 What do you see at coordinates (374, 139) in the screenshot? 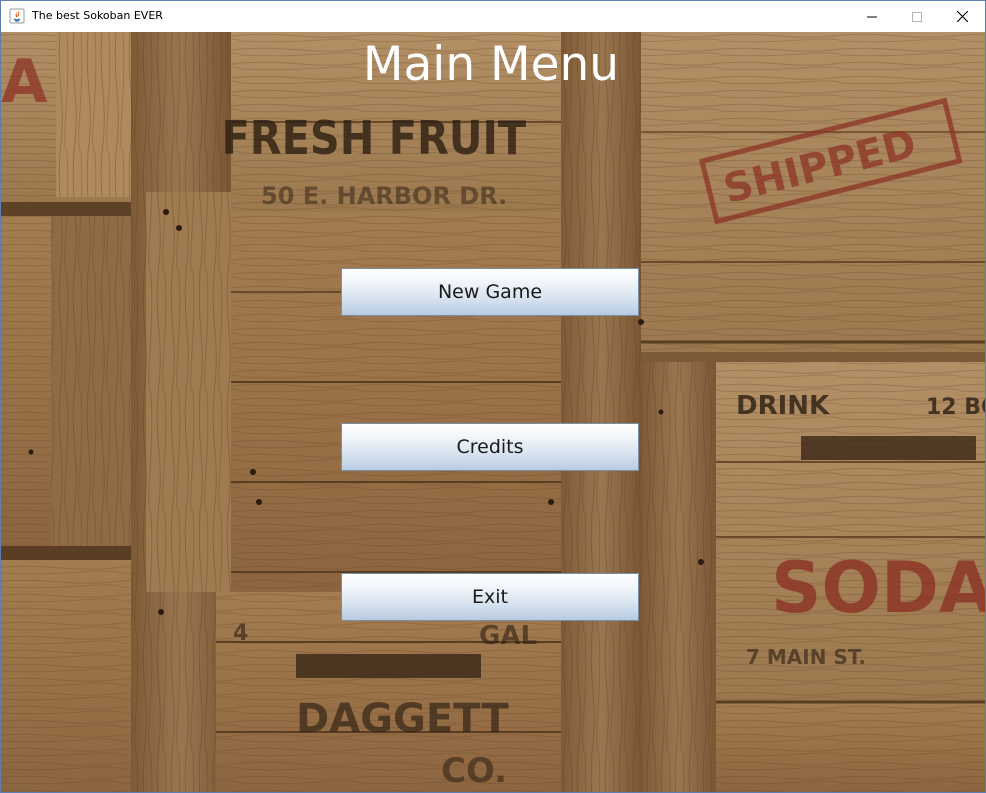
I see `stencil-fresh-fruit: FRESH FRUIT` at bounding box center [374, 139].